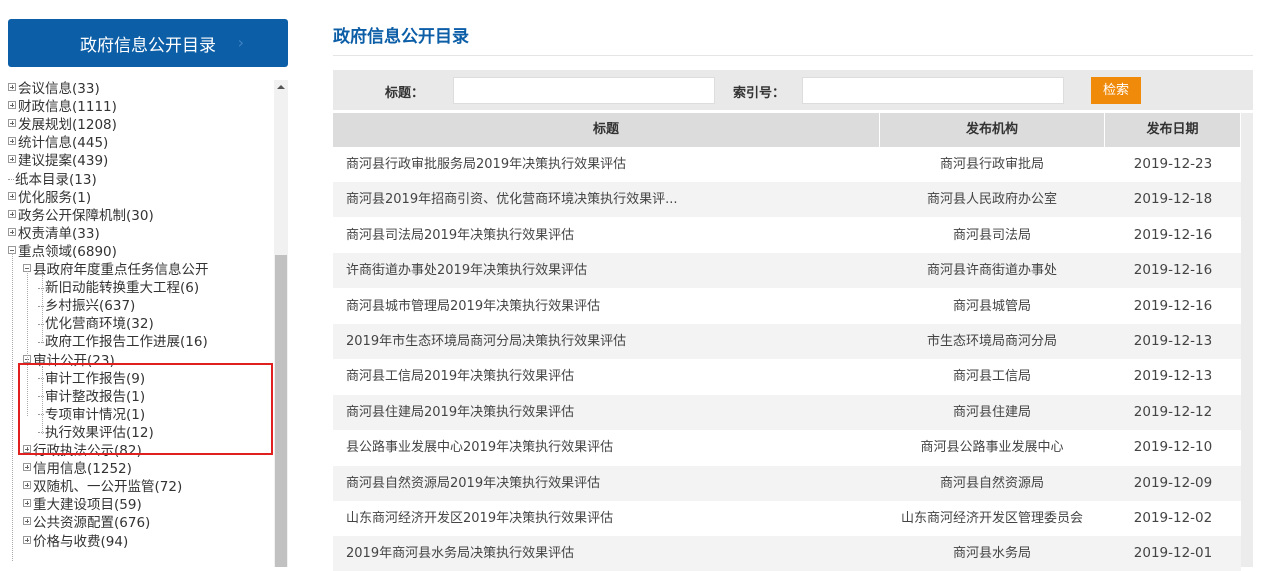 The height and width of the screenshot is (571, 1269). I want to click on tree-item-label: 统计信息(445), so click(63, 143).